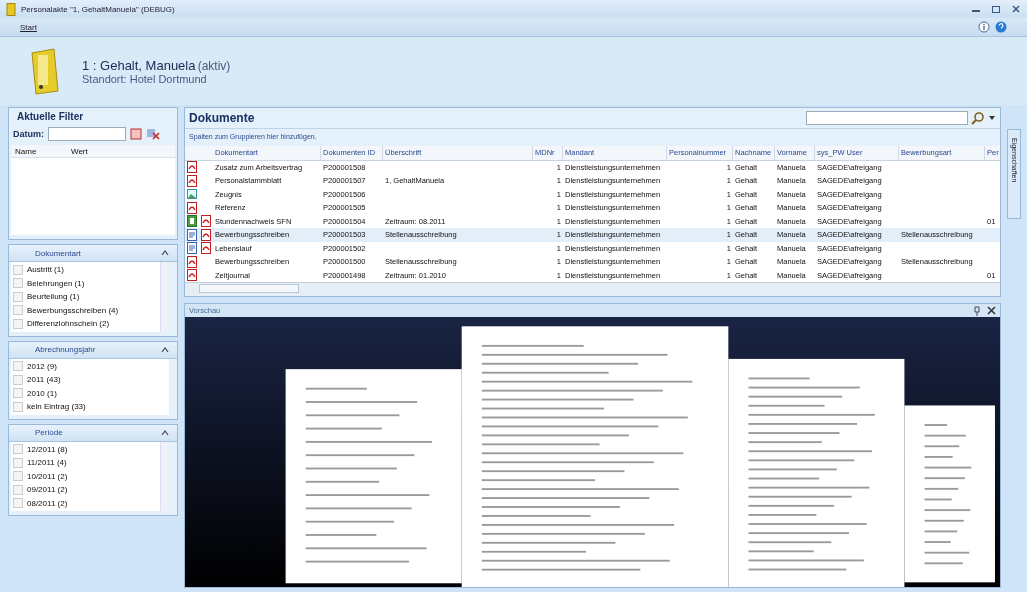  Describe the element at coordinates (65, 349) in the screenshot. I see `group-title: Abrechnungsjahr` at that location.